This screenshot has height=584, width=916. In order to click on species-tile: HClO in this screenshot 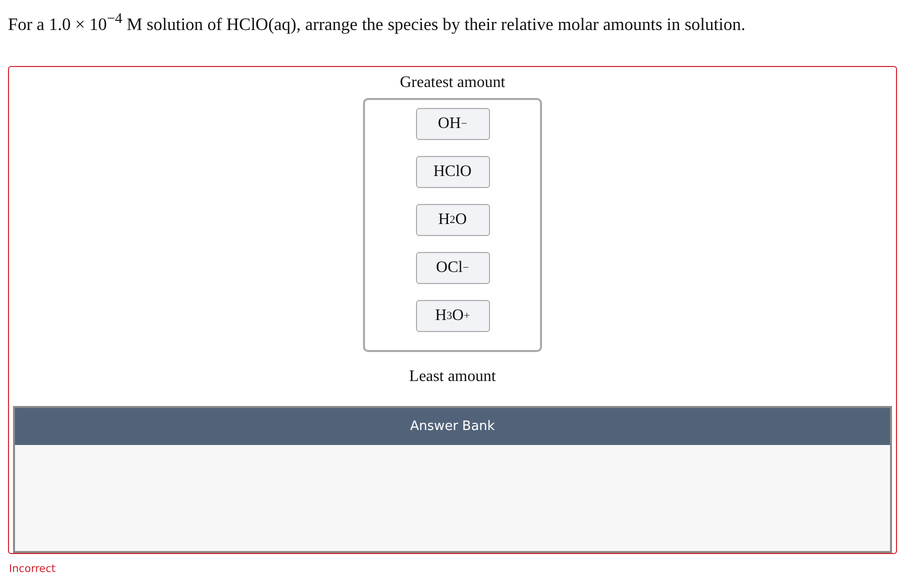, I will do `click(453, 172)`.